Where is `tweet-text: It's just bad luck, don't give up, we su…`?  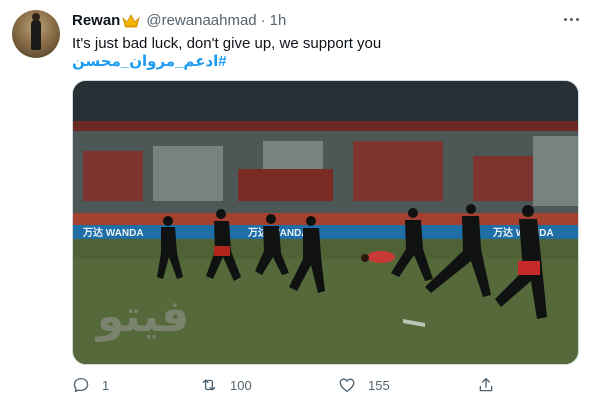 tweet-text: It's just bad luck, don't give up, we su… is located at coordinates (227, 43).